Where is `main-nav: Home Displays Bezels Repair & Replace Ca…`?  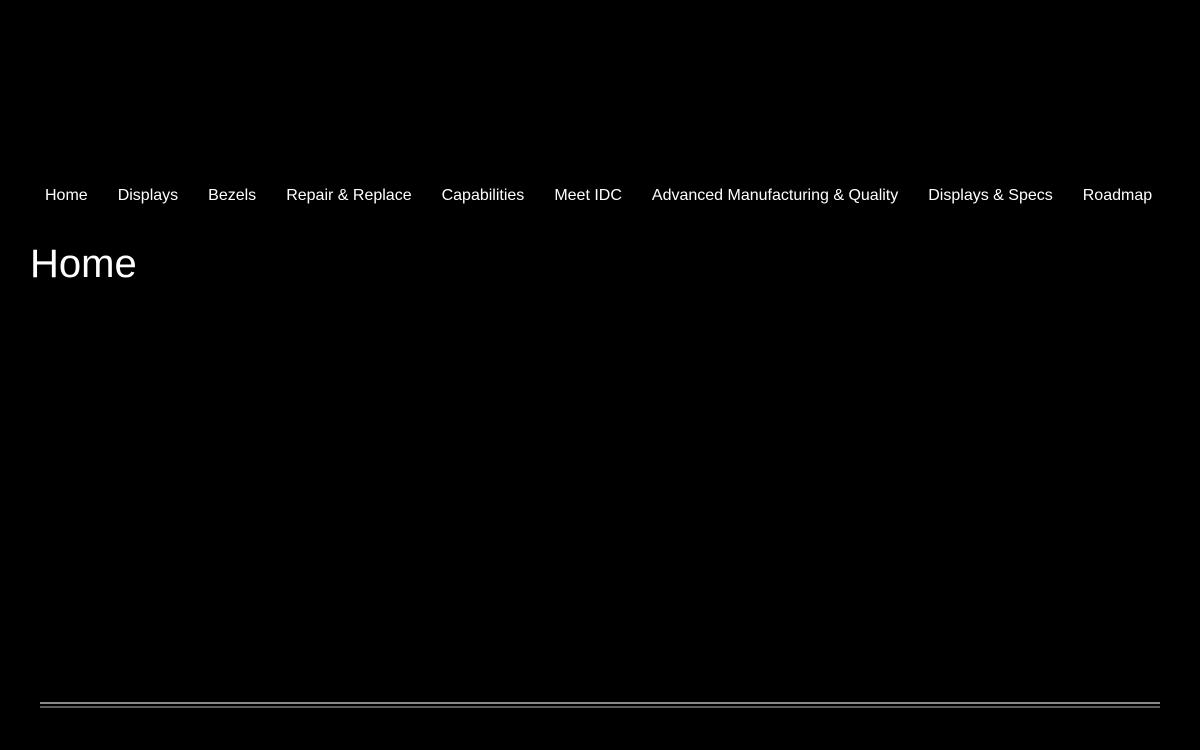 main-nav: Home Displays Bezels Repair & Replace Ca… is located at coordinates (600, 196).